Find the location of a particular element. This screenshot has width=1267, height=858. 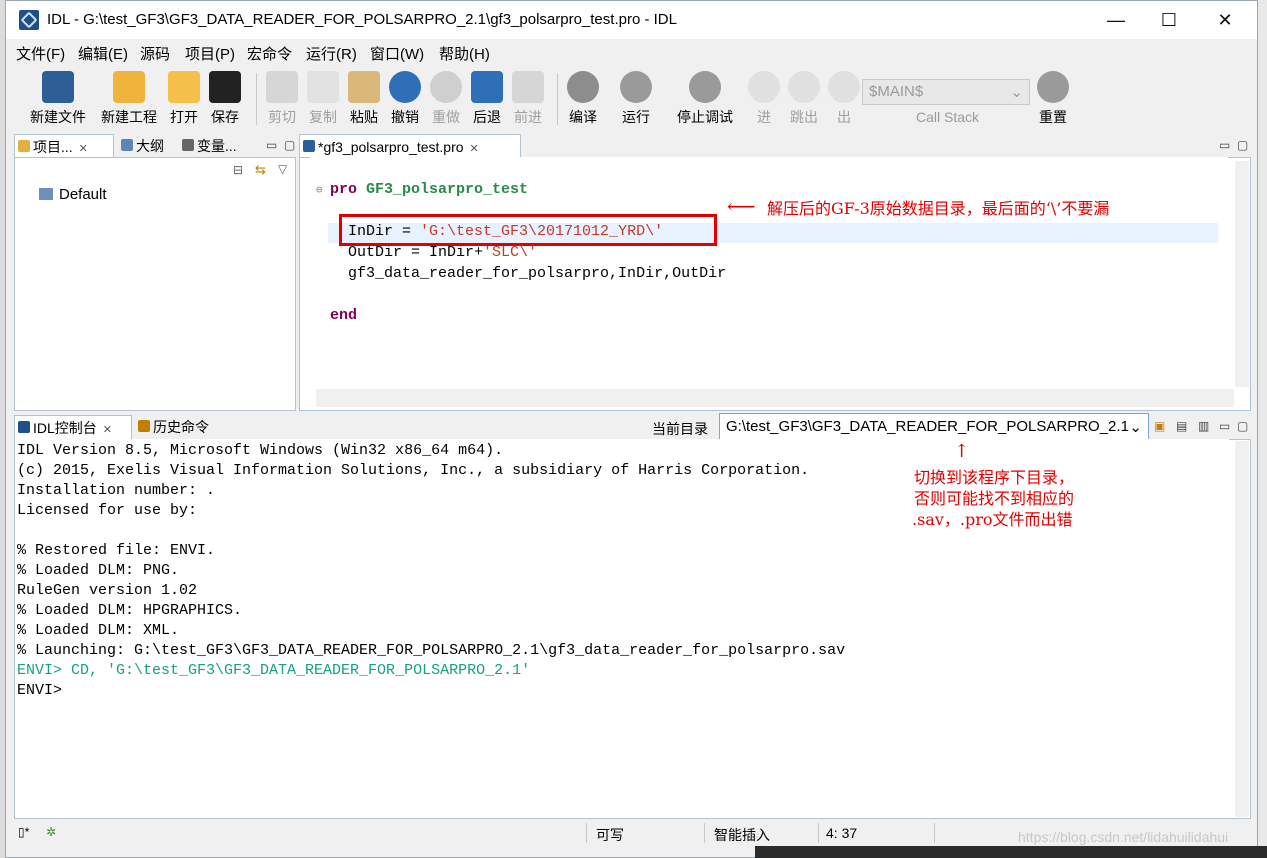

collapse-all-icon: ⊟ is located at coordinates (238, 170).